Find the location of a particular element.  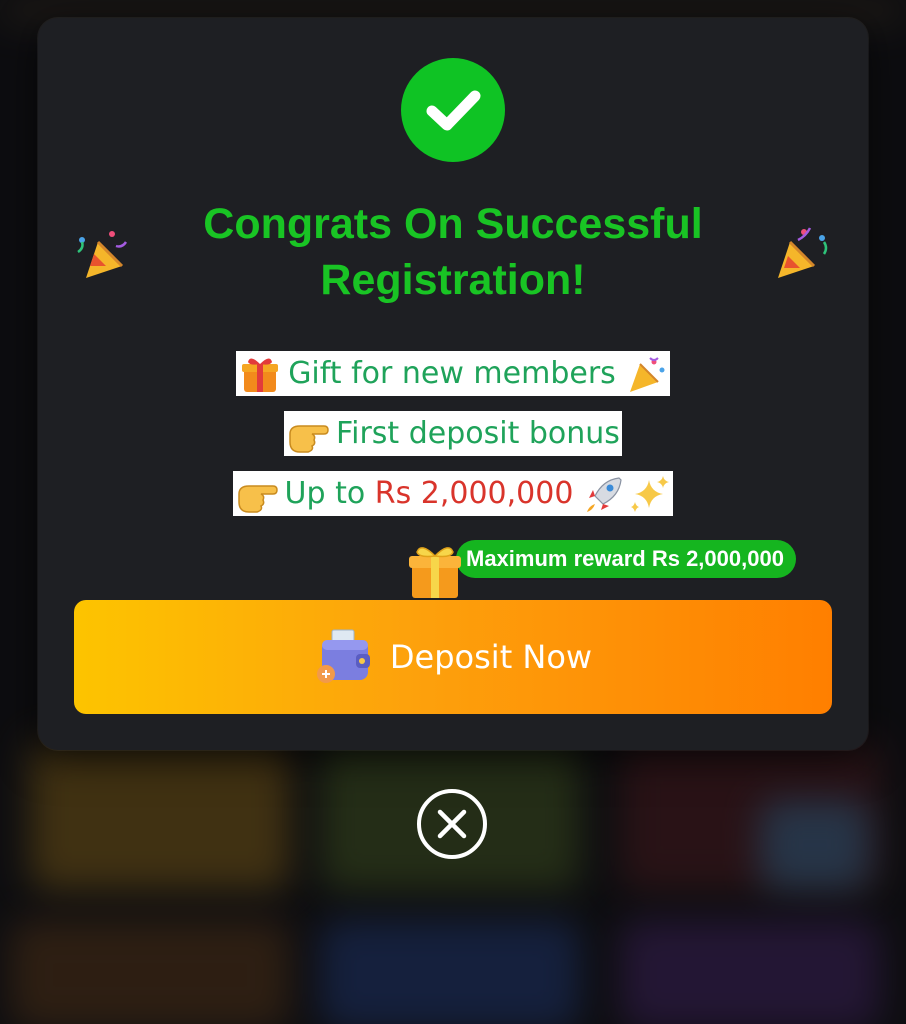

promo-prefix: Up to is located at coordinates (329, 493).